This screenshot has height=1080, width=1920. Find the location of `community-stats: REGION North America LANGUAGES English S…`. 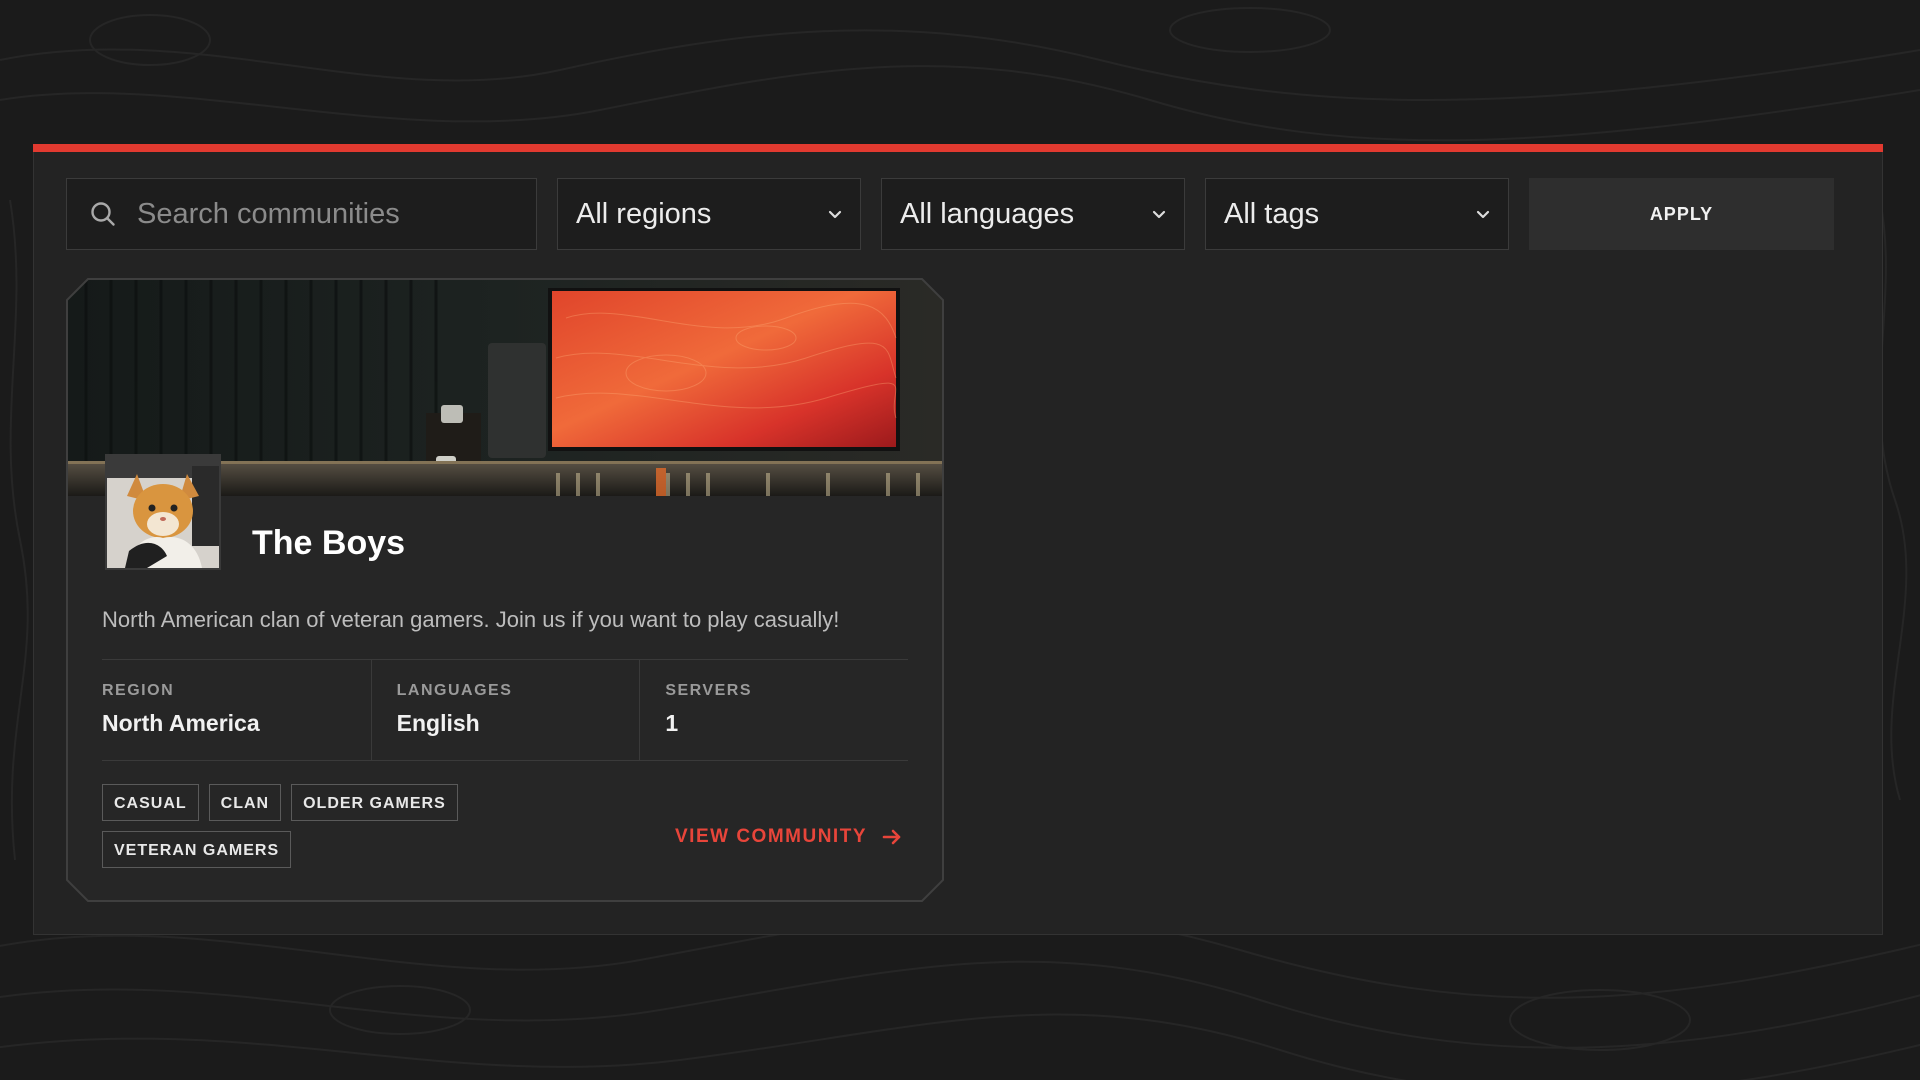

community-stats: REGION North America LANGUAGES English S… is located at coordinates (505, 710).